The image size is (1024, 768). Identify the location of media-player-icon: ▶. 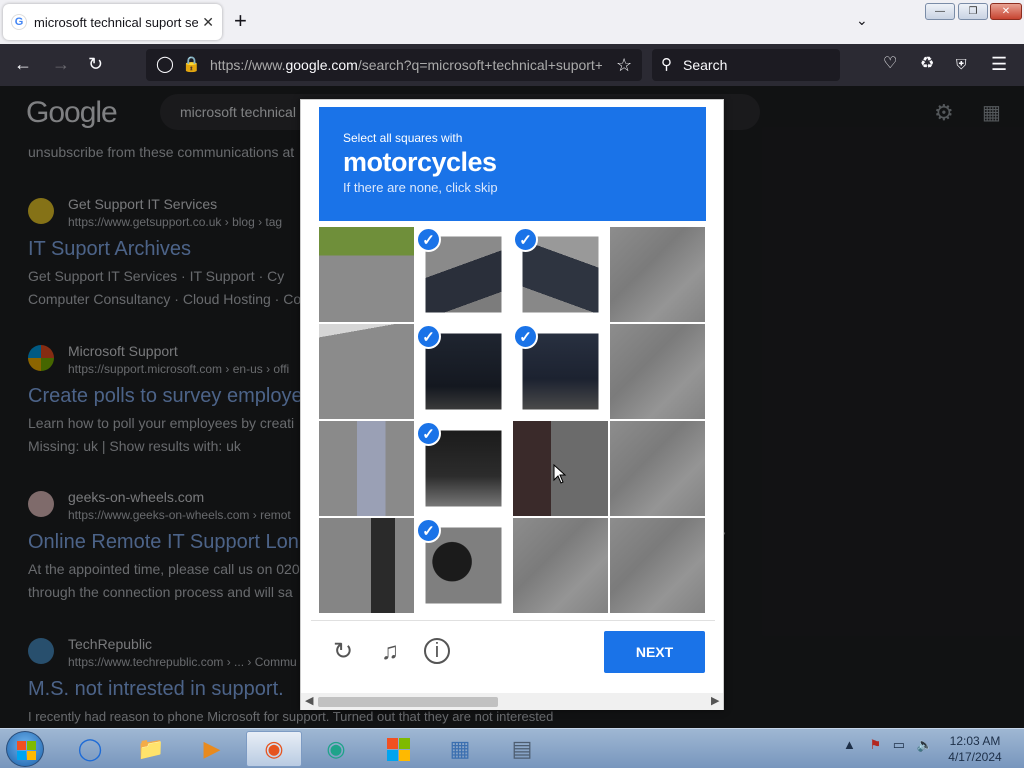
(212, 749).